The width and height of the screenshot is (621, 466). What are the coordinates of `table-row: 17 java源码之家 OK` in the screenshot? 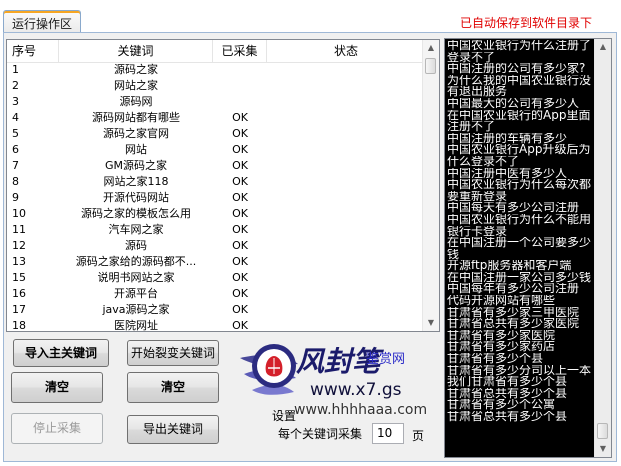 It's located at (216, 310).